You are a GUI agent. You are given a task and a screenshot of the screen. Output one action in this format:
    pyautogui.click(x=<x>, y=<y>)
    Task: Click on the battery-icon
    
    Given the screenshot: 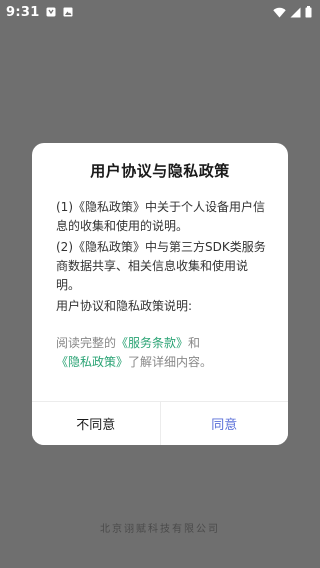 What is the action you would take?
    pyautogui.click(x=308, y=12)
    